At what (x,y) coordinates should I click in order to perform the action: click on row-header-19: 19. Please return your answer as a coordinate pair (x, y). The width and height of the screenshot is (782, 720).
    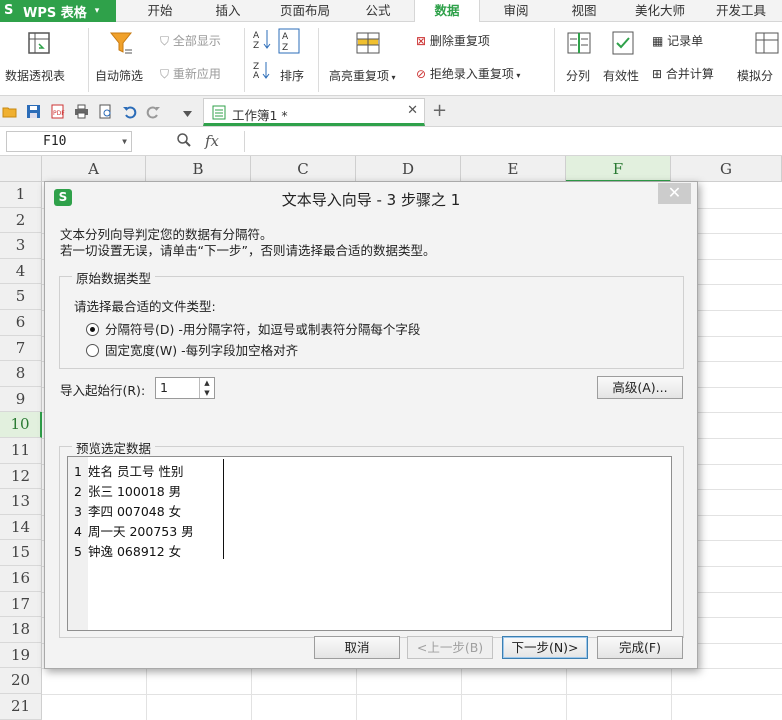
    Looking at the image, I should click on (21, 655).